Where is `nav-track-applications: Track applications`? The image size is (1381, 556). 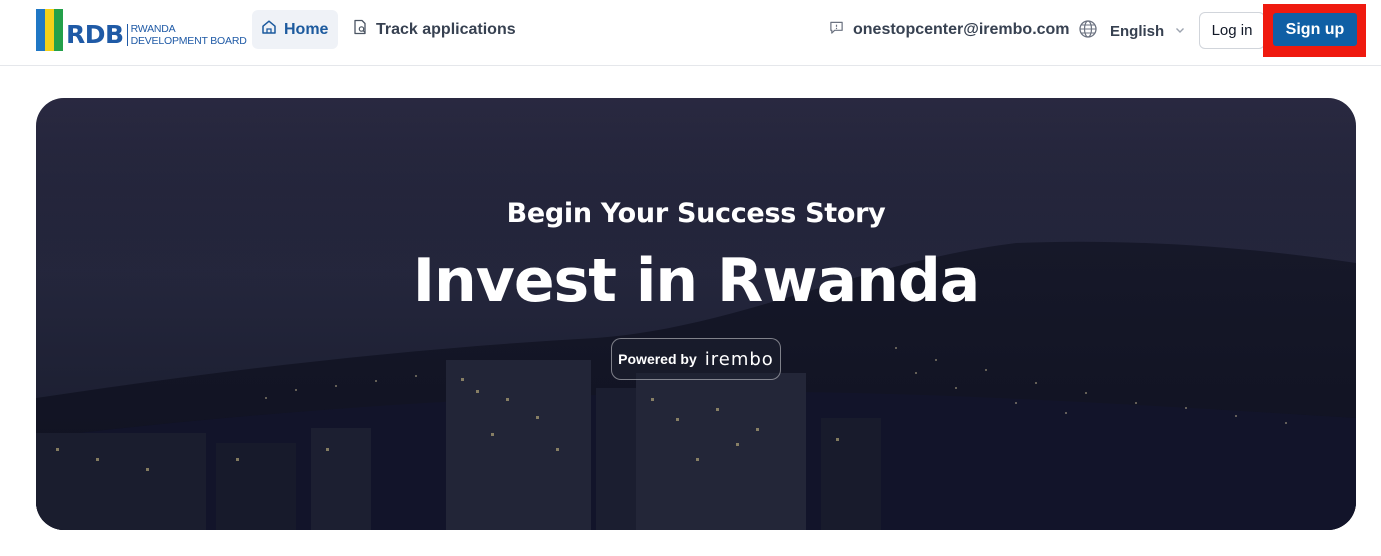
nav-track-applications: Track applications is located at coordinates (434, 29).